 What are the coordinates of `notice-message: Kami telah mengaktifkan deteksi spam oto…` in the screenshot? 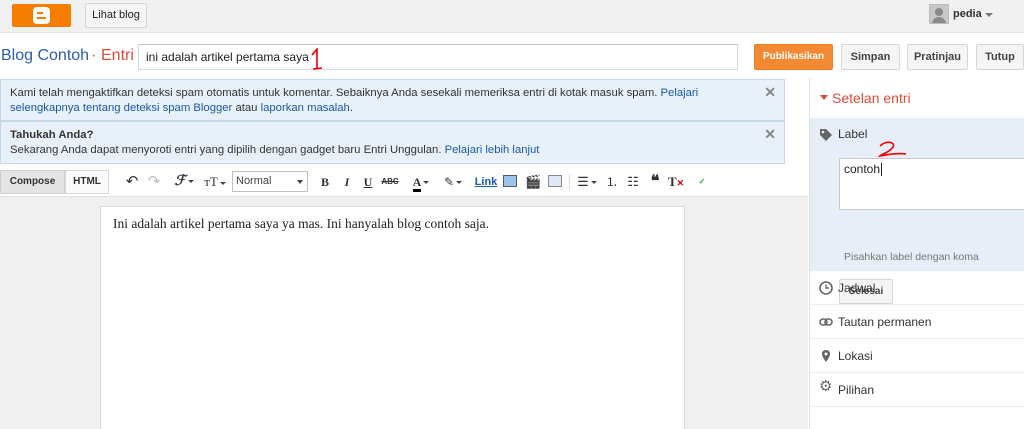 It's located at (335, 93).